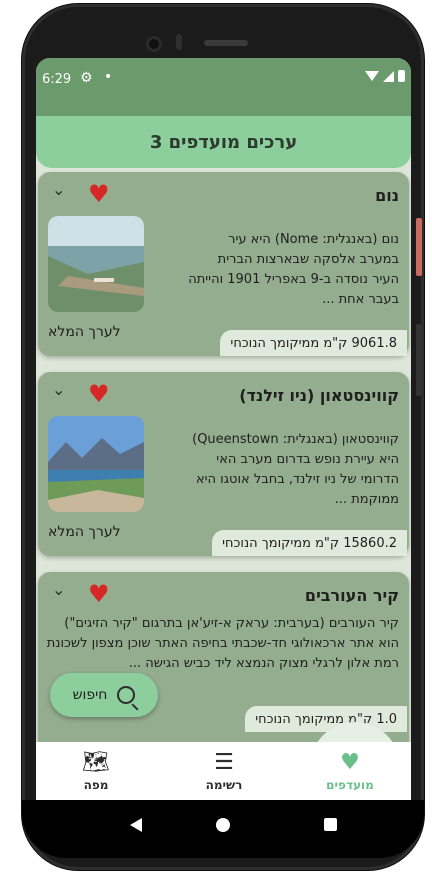 The width and height of the screenshot is (432, 878). What do you see at coordinates (90, 695) in the screenshot?
I see `search-label: חיפוש` at bounding box center [90, 695].